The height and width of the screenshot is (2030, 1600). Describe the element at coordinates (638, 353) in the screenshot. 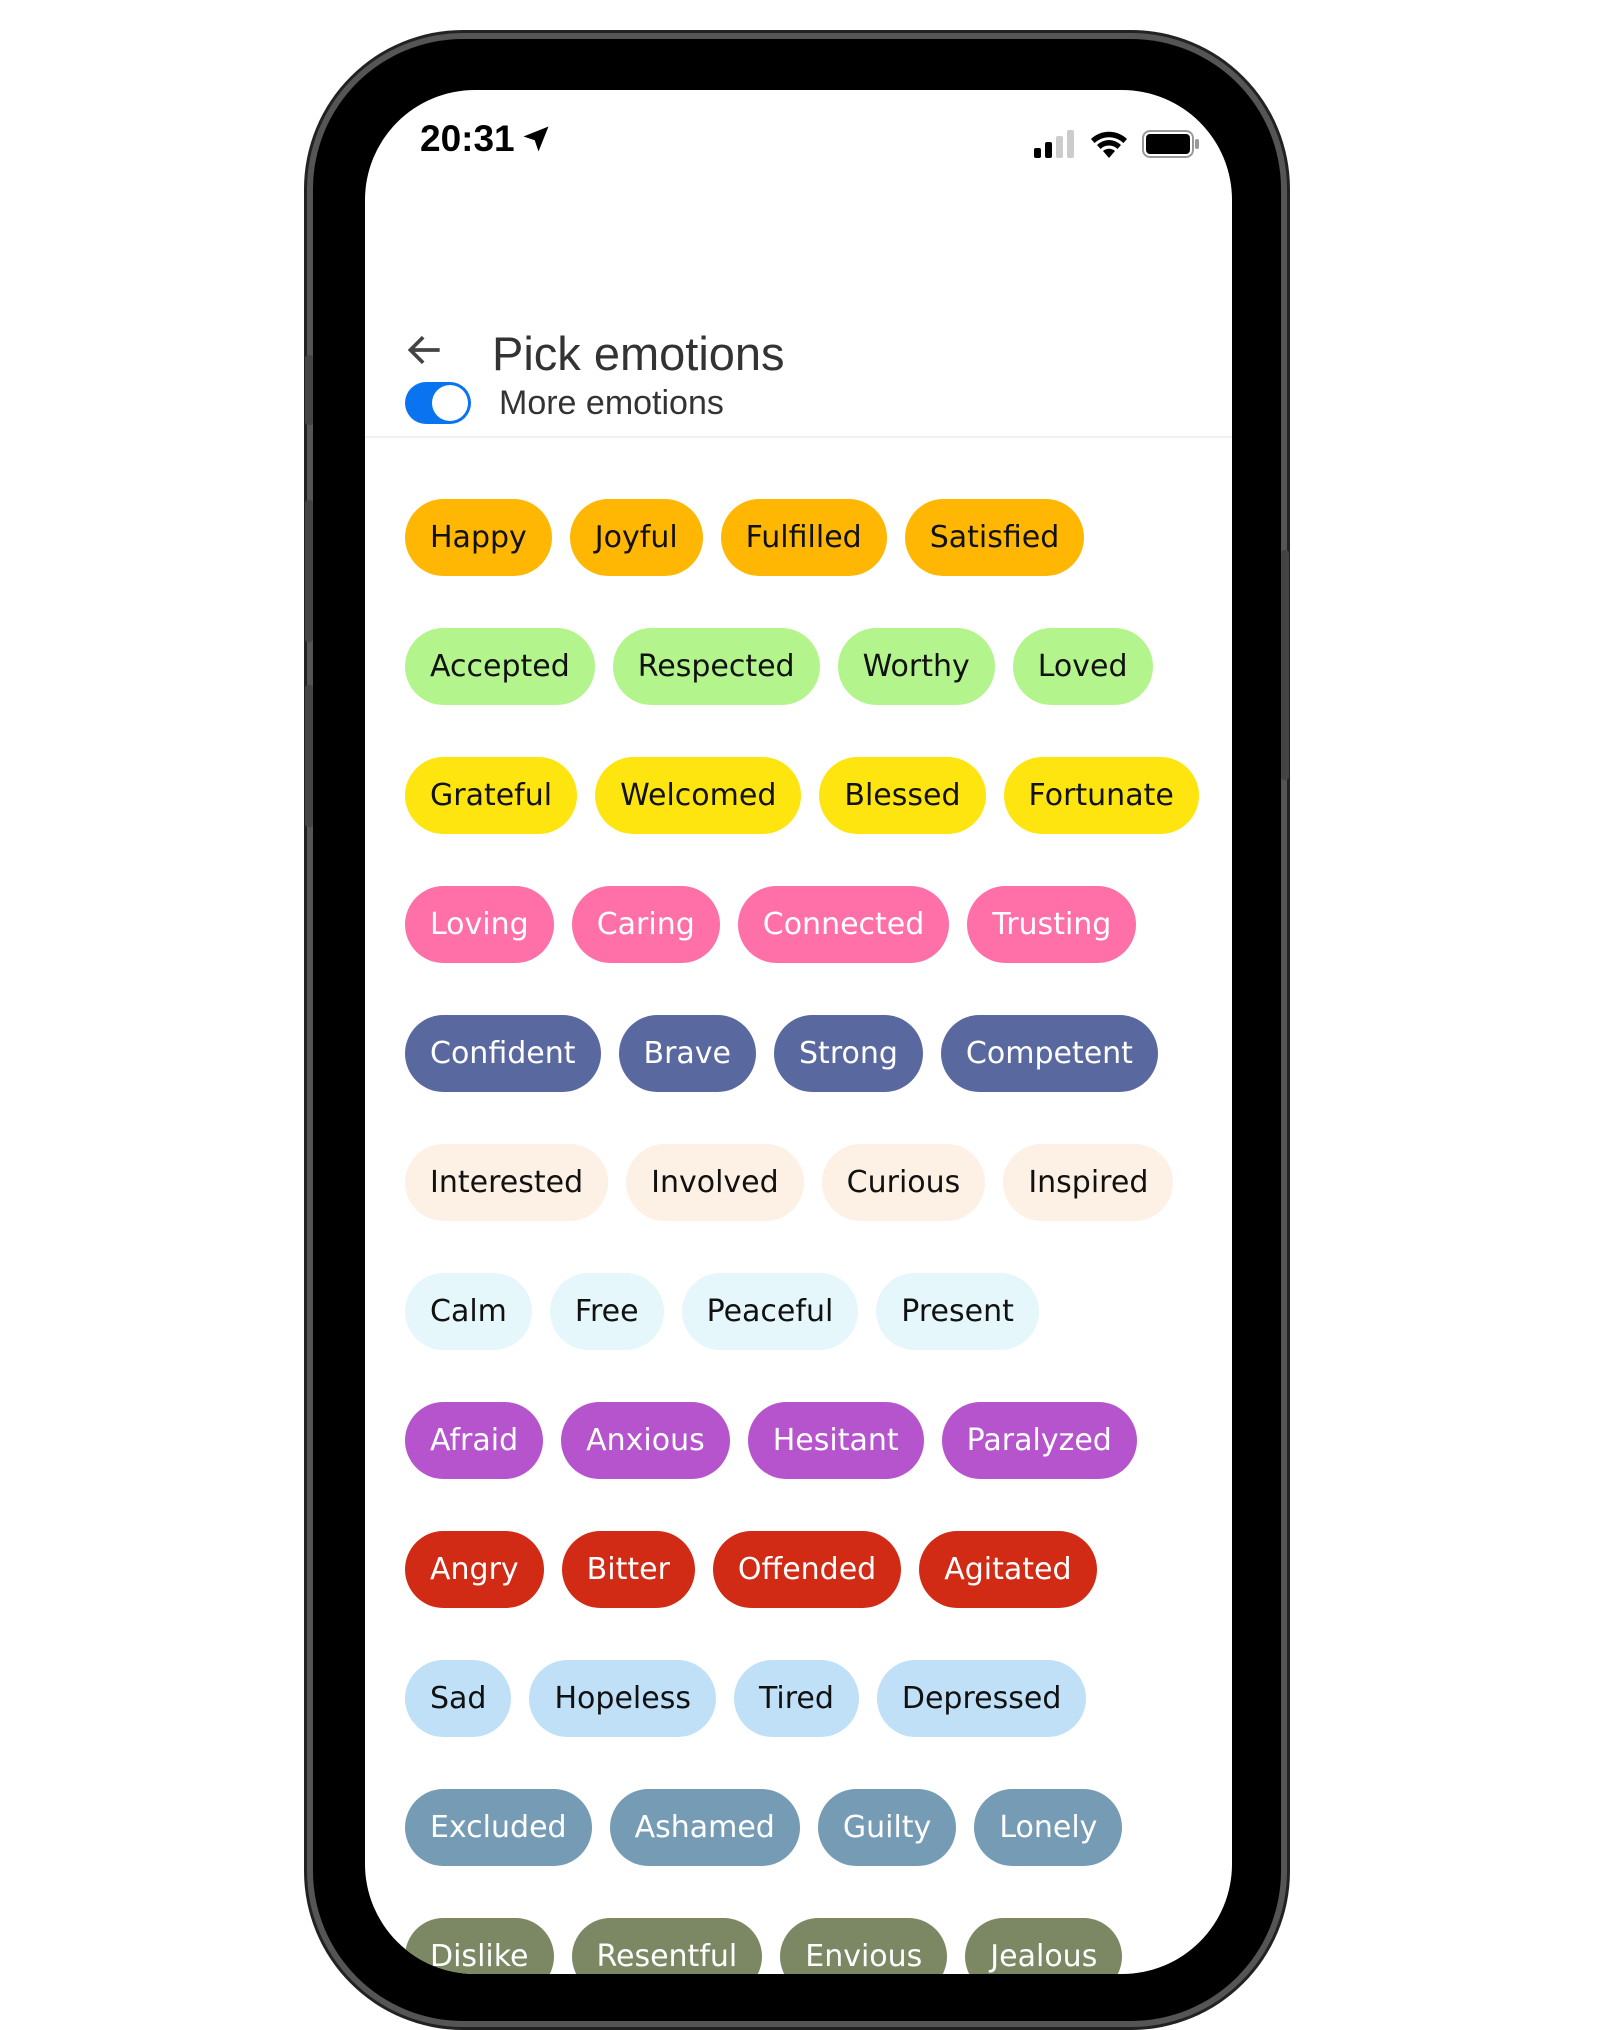

I see `page-title: Pick emotions` at that location.